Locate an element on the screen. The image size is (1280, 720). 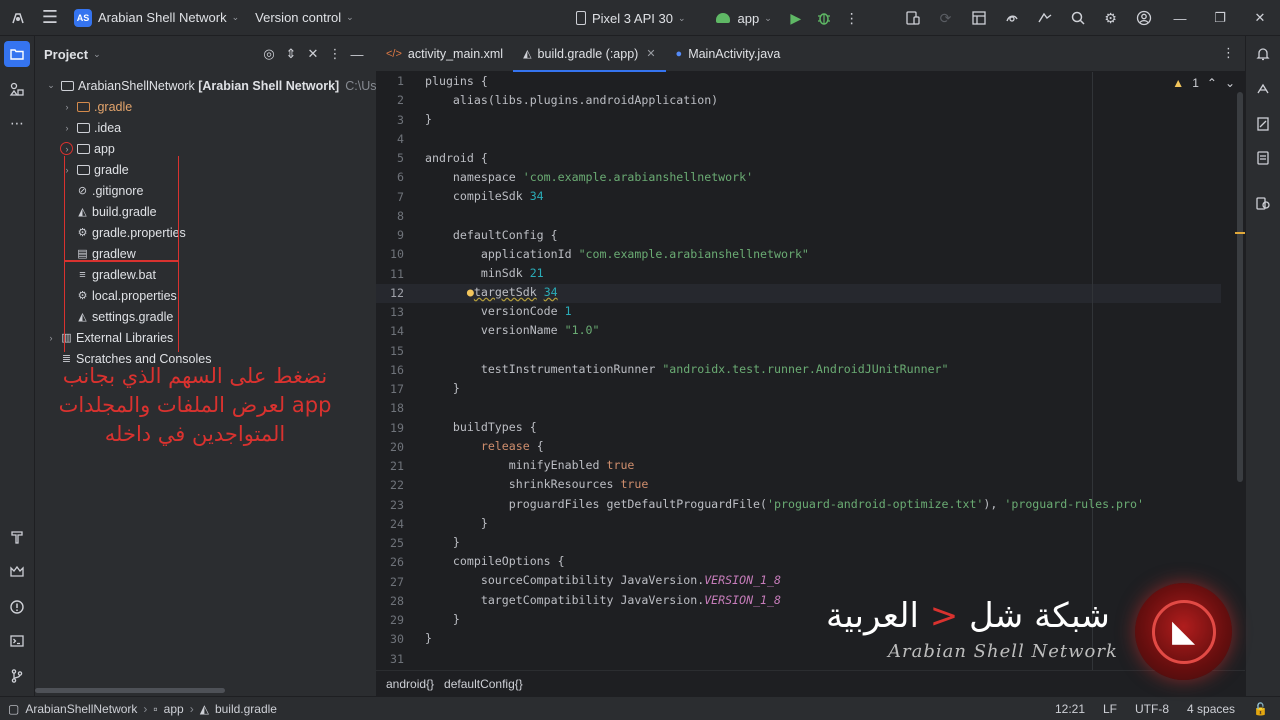
tree-item-idea: › .idea is located at coordinates (91, 127).